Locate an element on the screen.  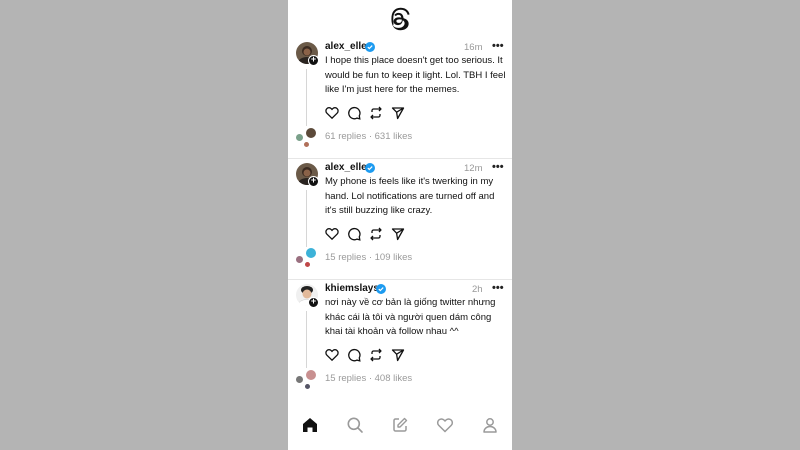
home-icon is located at coordinates (310, 425).